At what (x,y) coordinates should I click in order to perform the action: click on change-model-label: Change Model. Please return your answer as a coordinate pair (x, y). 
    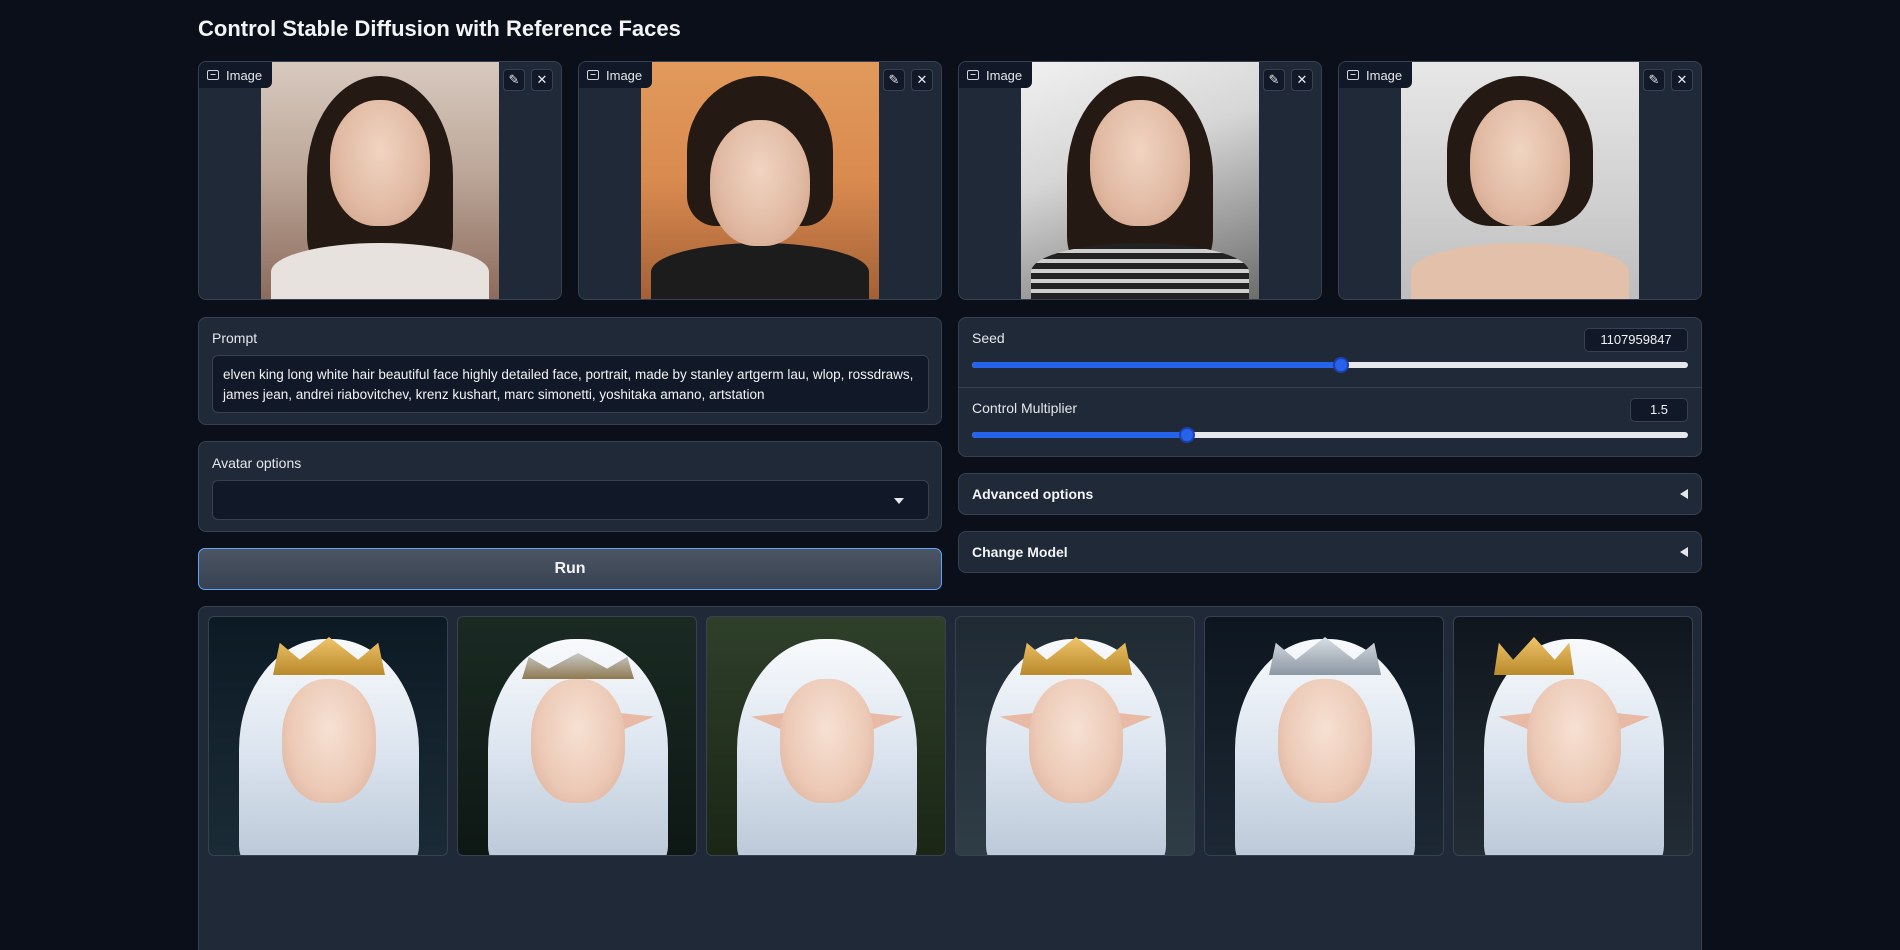
    Looking at the image, I should click on (1020, 552).